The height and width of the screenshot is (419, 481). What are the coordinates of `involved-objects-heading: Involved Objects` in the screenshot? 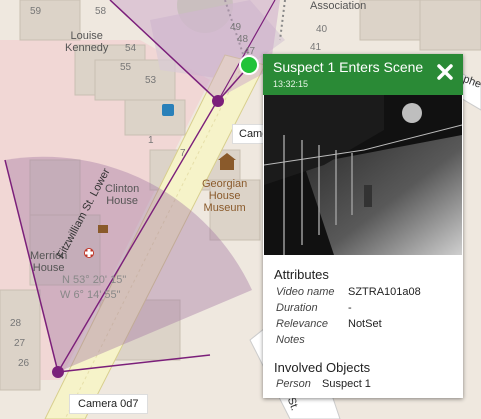 It's located at (322, 367).